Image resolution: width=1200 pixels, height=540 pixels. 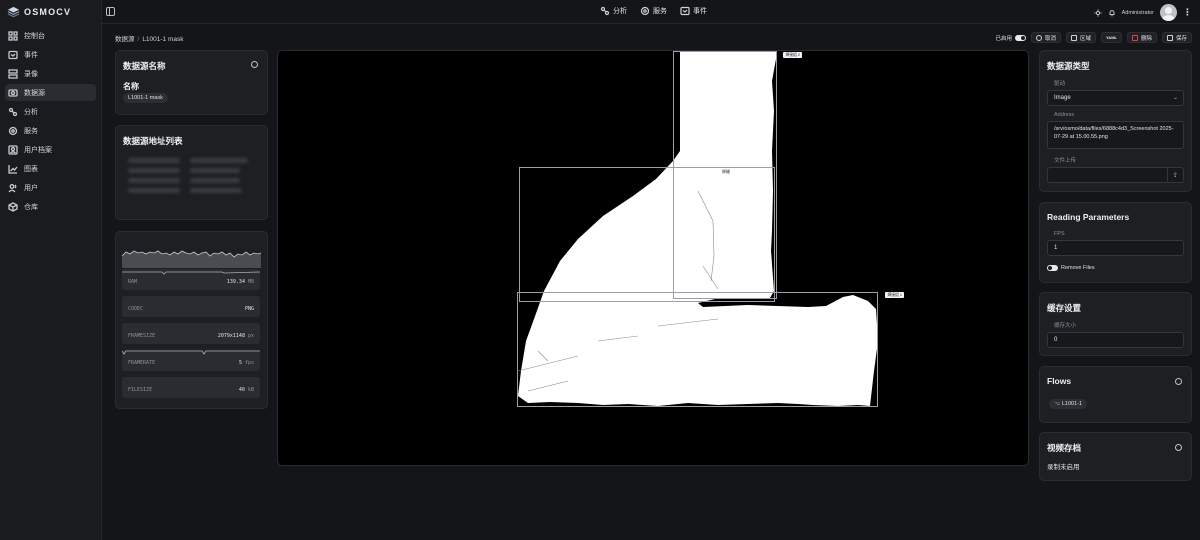 I want to click on breadcrumb-root: 数据源, so click(x=125, y=39).